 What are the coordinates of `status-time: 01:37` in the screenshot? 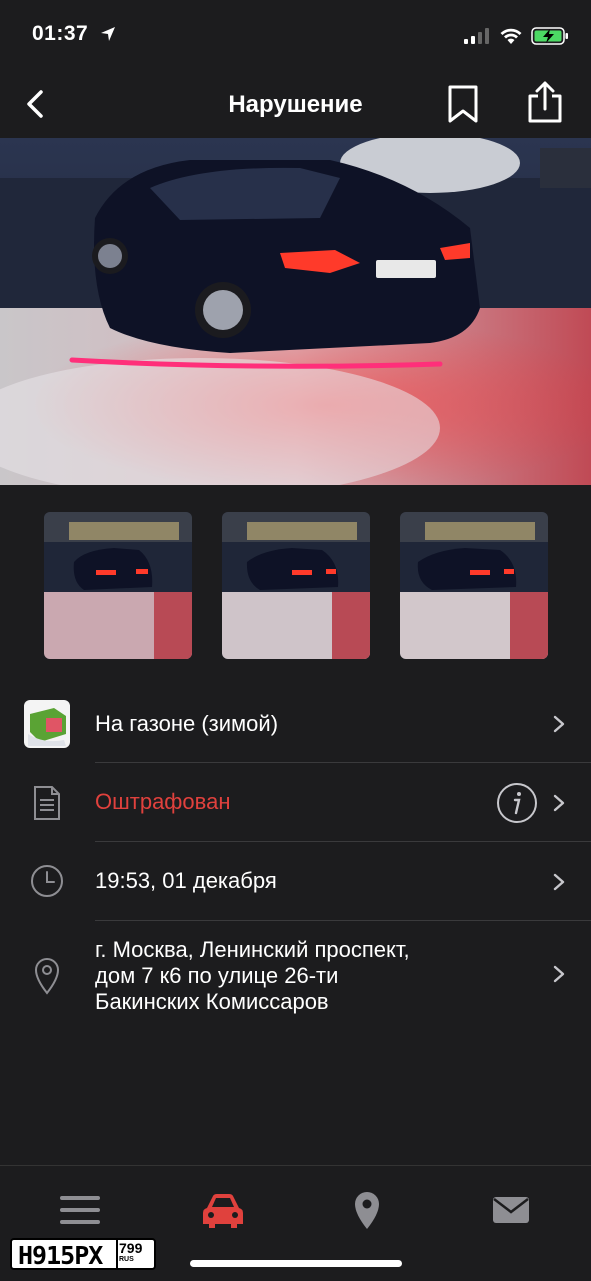 It's located at (60, 33).